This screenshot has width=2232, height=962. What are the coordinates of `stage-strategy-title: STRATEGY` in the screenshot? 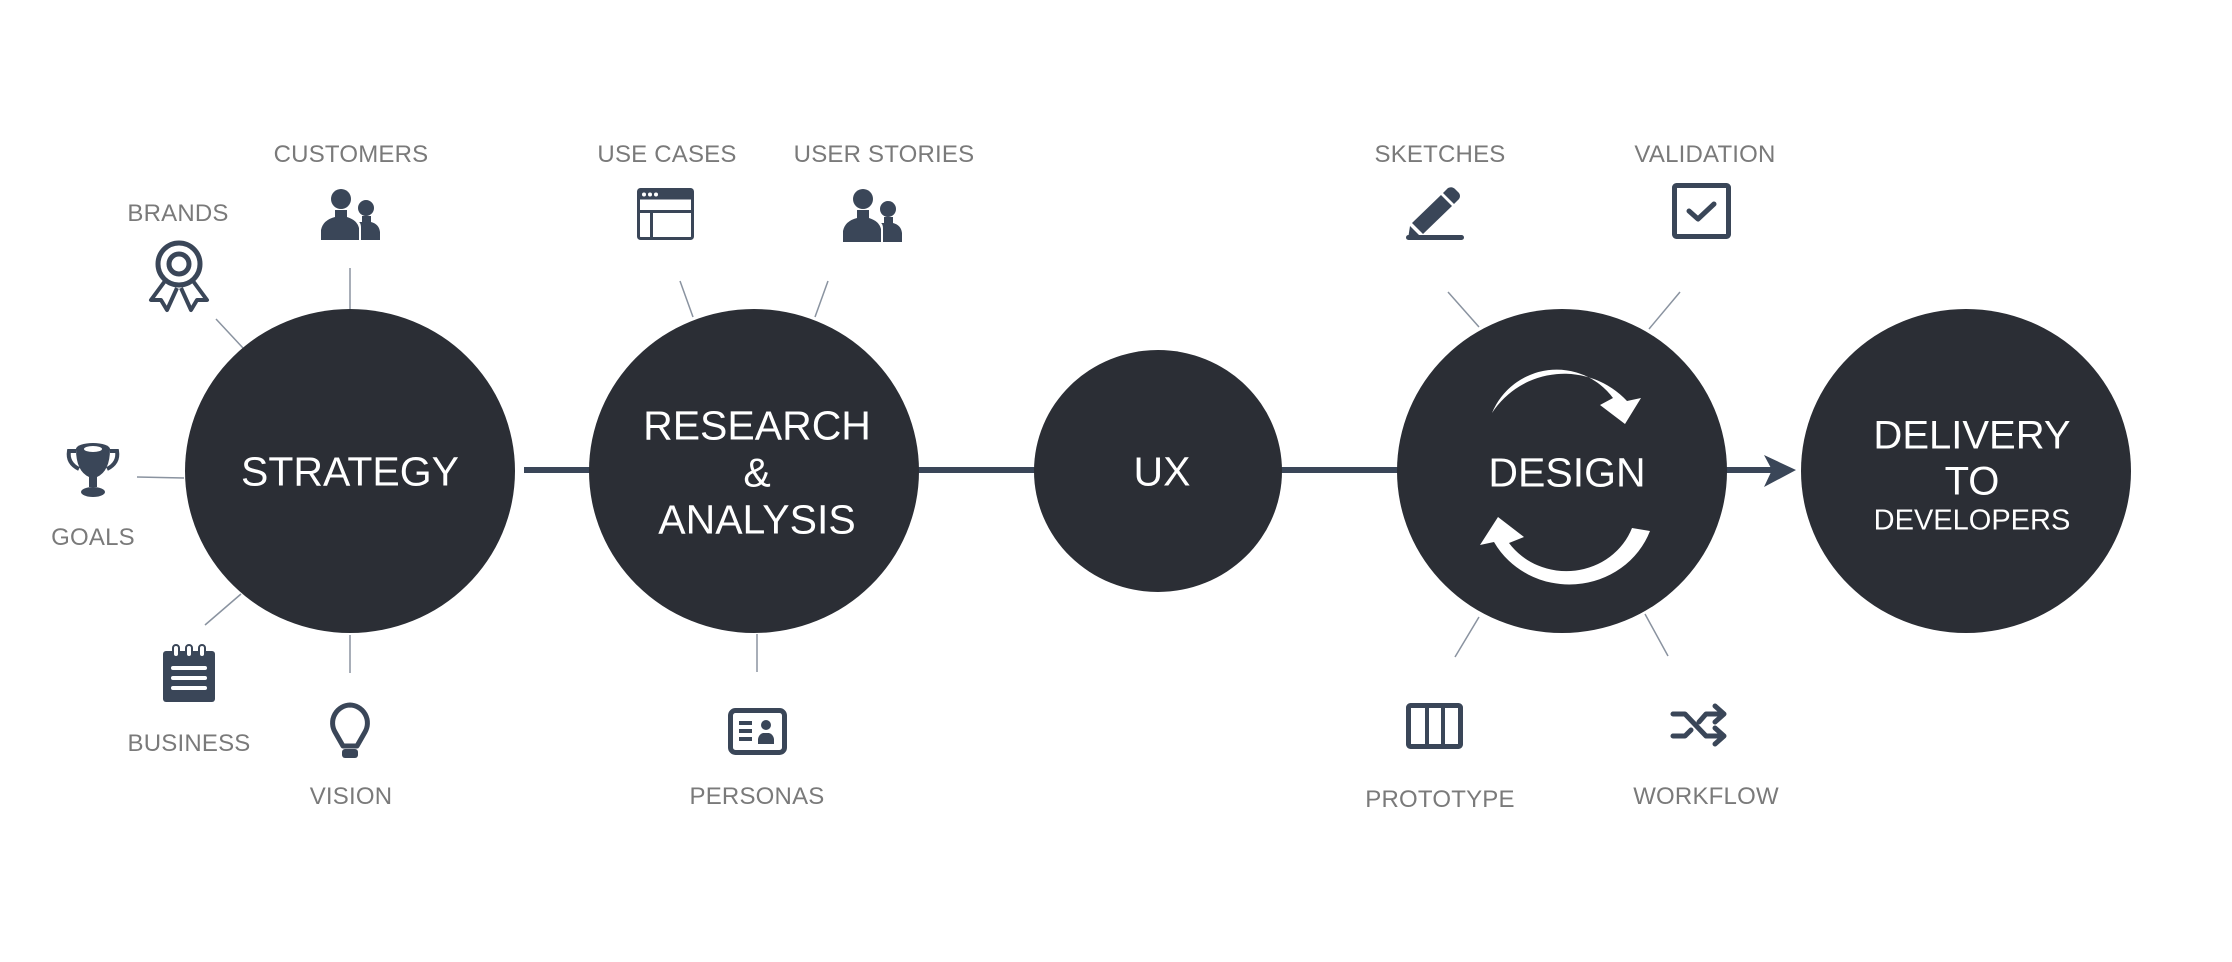 It's located at (350, 471).